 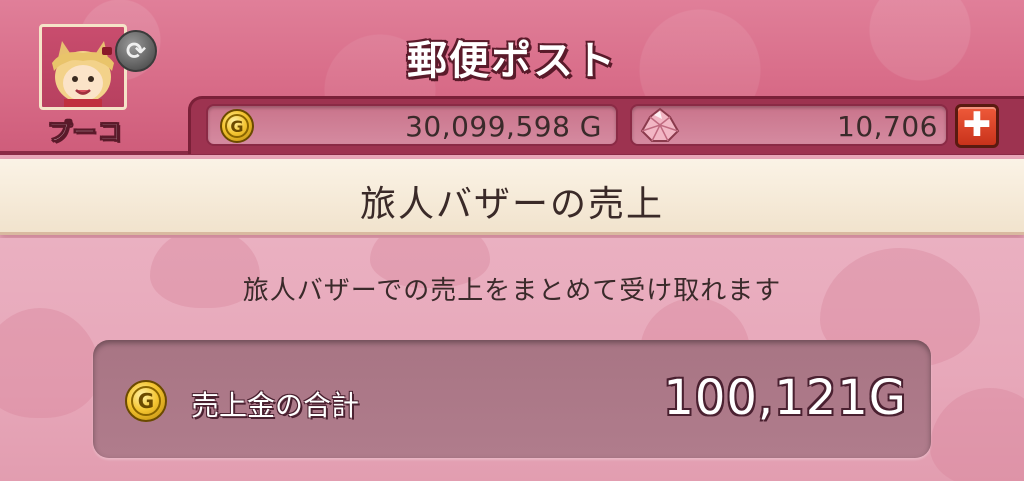 I want to click on description-text: 旅人バザーでの売上をまとめて受け取れます, so click(x=512, y=291).